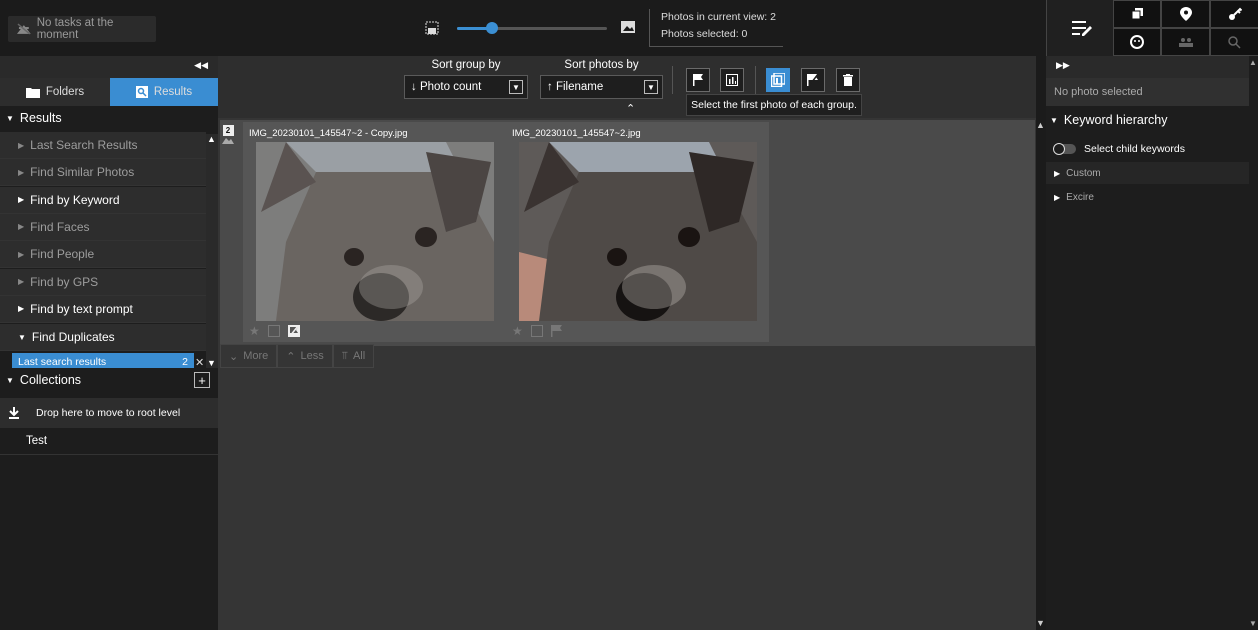  I want to click on group-count: 2, so click(228, 130).